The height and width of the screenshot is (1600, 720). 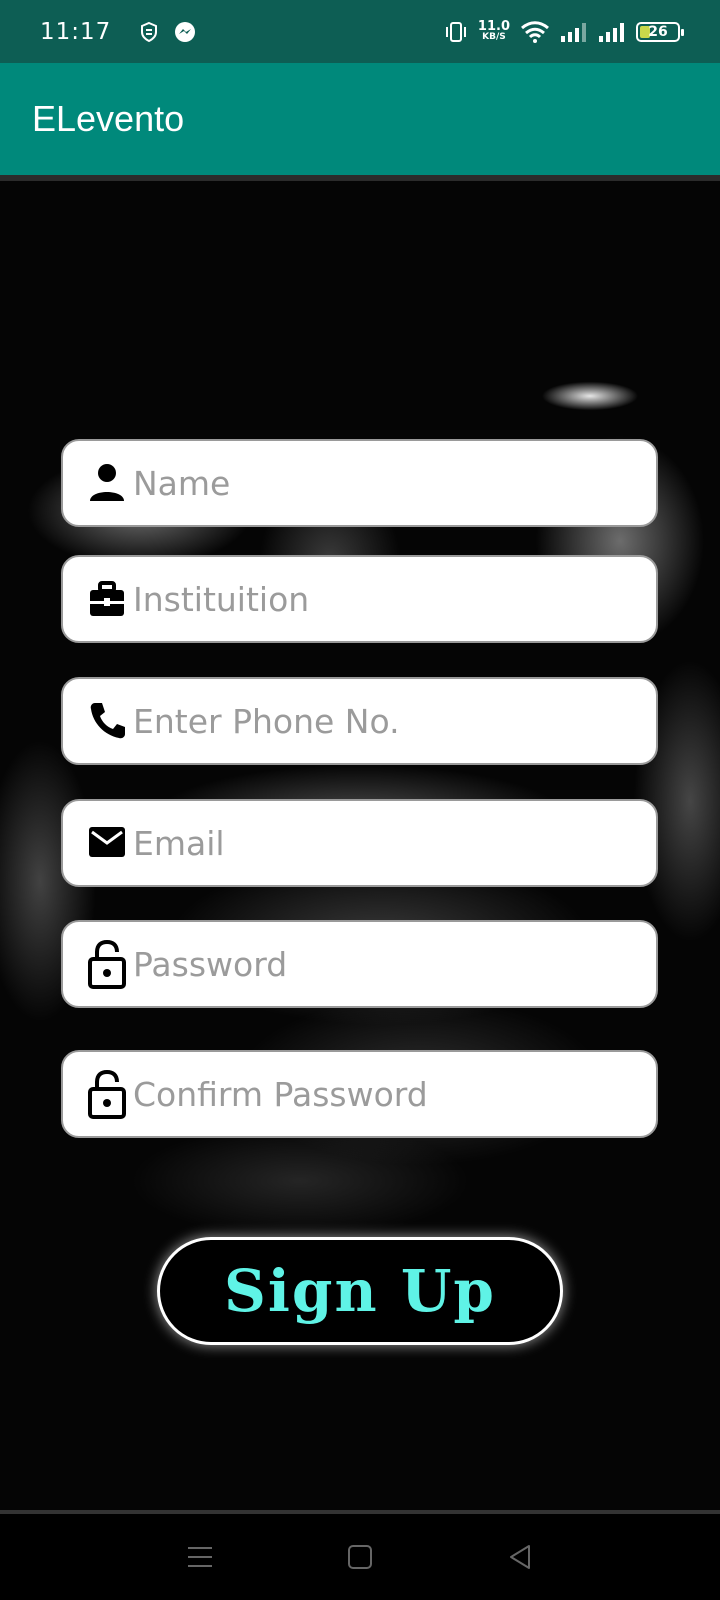 I want to click on status-bar: 11:17 11.0 KB/S 26, so click(x=360, y=31).